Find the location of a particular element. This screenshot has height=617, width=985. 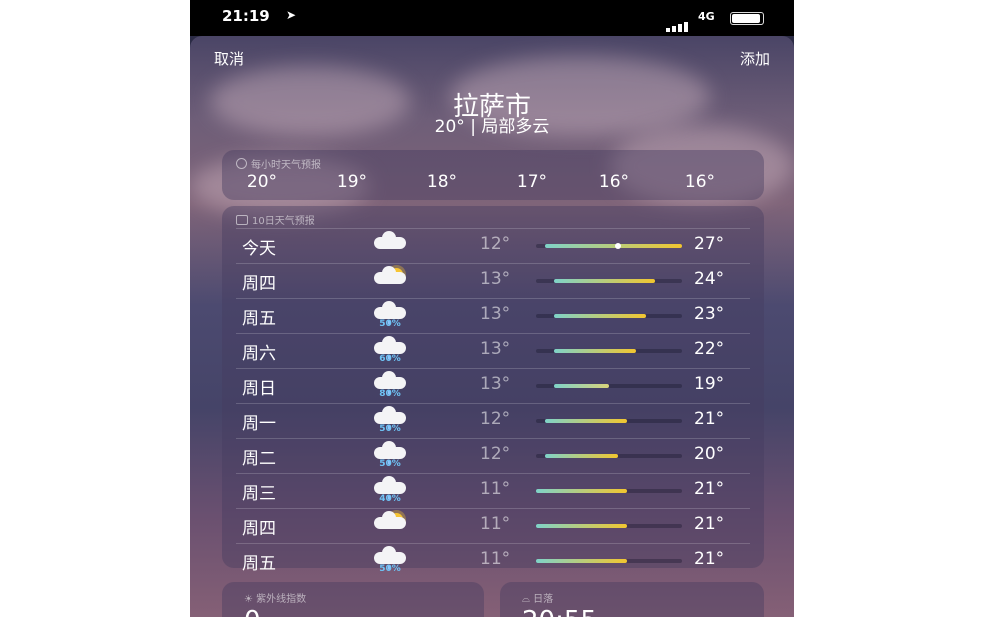

hourly-temp: 16° is located at coordinates (614, 182).